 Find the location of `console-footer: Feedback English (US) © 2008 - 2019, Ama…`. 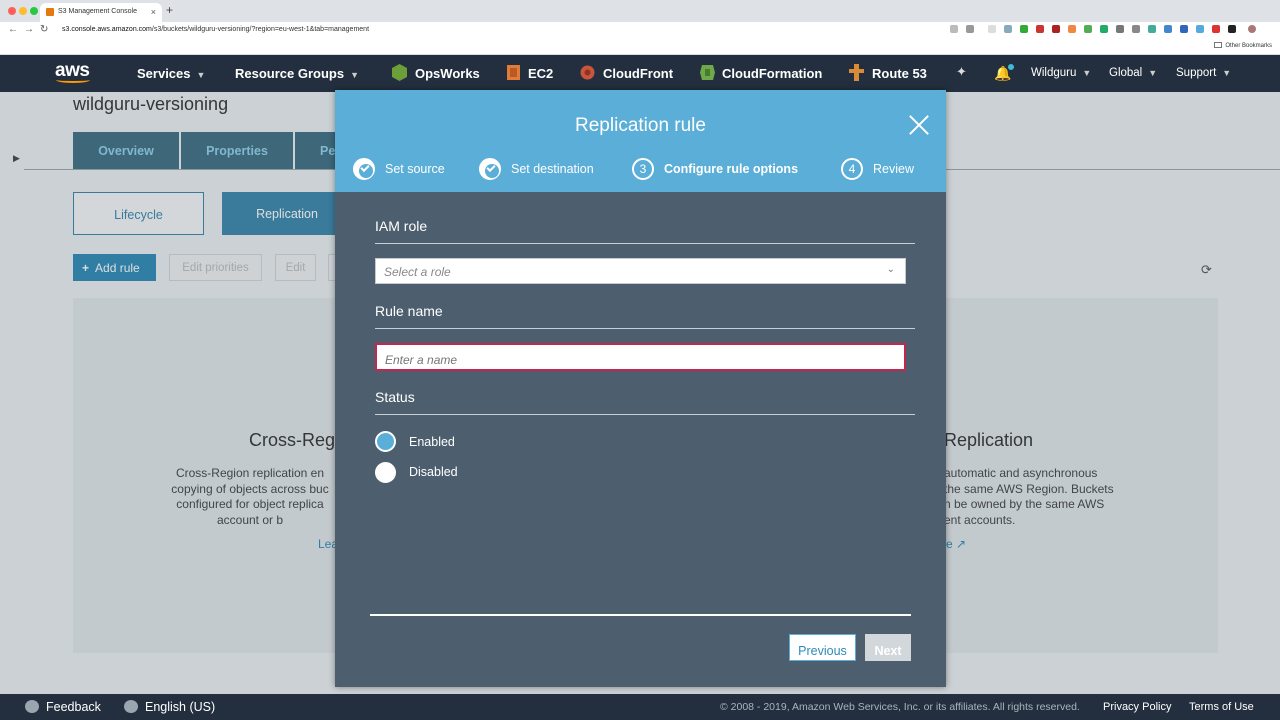

console-footer: Feedback English (US) © 2008 - 2019, Ama… is located at coordinates (640, 707).